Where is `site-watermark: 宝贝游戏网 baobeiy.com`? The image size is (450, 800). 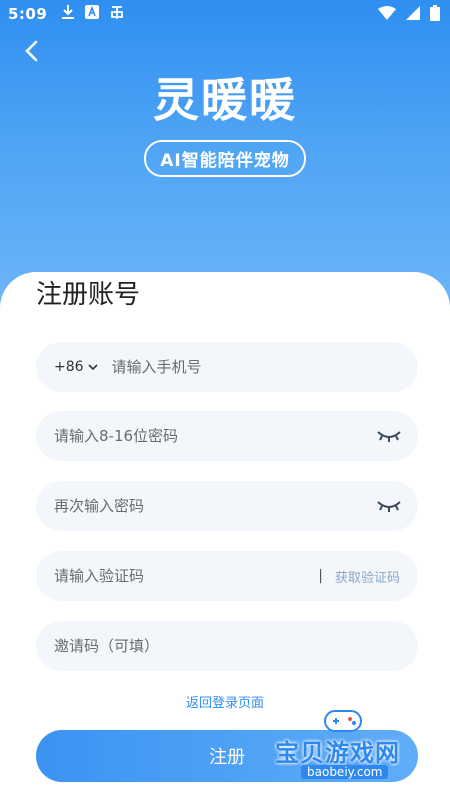
site-watermark: 宝贝游戏网 baobeiy.com is located at coordinates (350, 745).